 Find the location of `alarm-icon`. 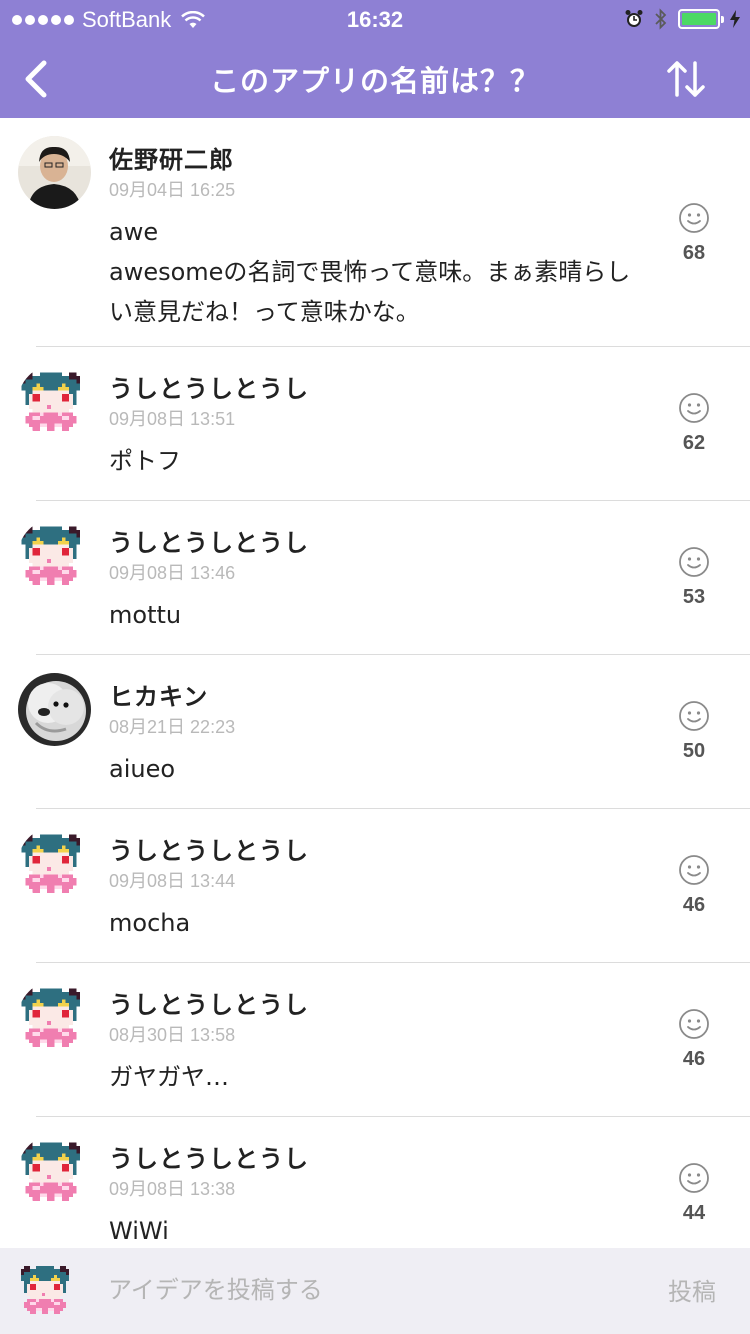

alarm-icon is located at coordinates (634, 18).